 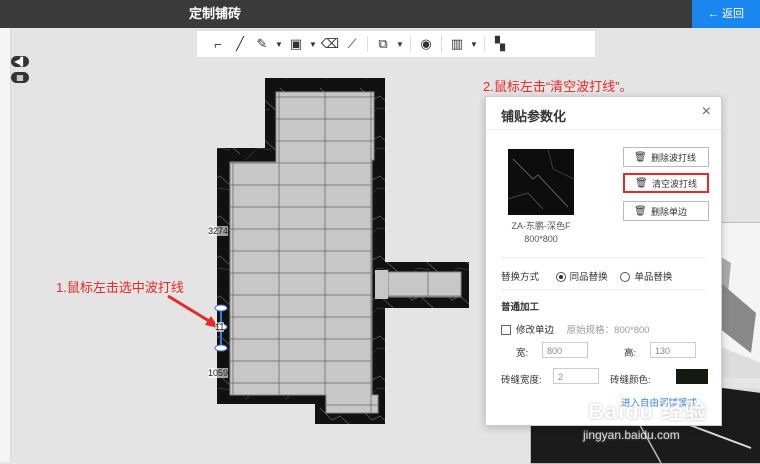 I want to click on gap-width-label: 砖缝宽度:, so click(x=521, y=380).